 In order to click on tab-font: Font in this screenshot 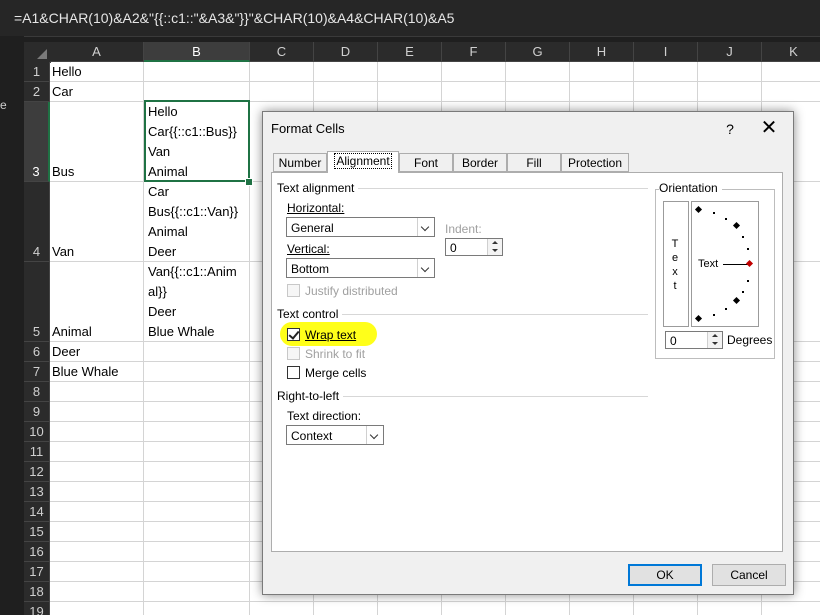, I will do `click(426, 162)`.